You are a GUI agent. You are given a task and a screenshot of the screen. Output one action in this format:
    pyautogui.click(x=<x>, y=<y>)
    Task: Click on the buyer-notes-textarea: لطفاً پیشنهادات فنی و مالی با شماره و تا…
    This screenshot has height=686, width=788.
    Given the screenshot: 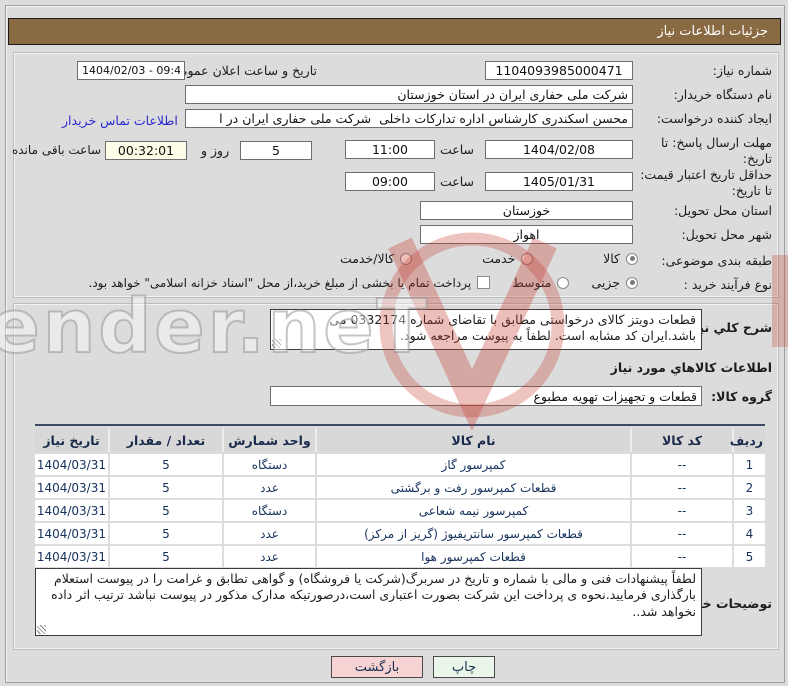 What is the action you would take?
    pyautogui.click(x=368, y=602)
    